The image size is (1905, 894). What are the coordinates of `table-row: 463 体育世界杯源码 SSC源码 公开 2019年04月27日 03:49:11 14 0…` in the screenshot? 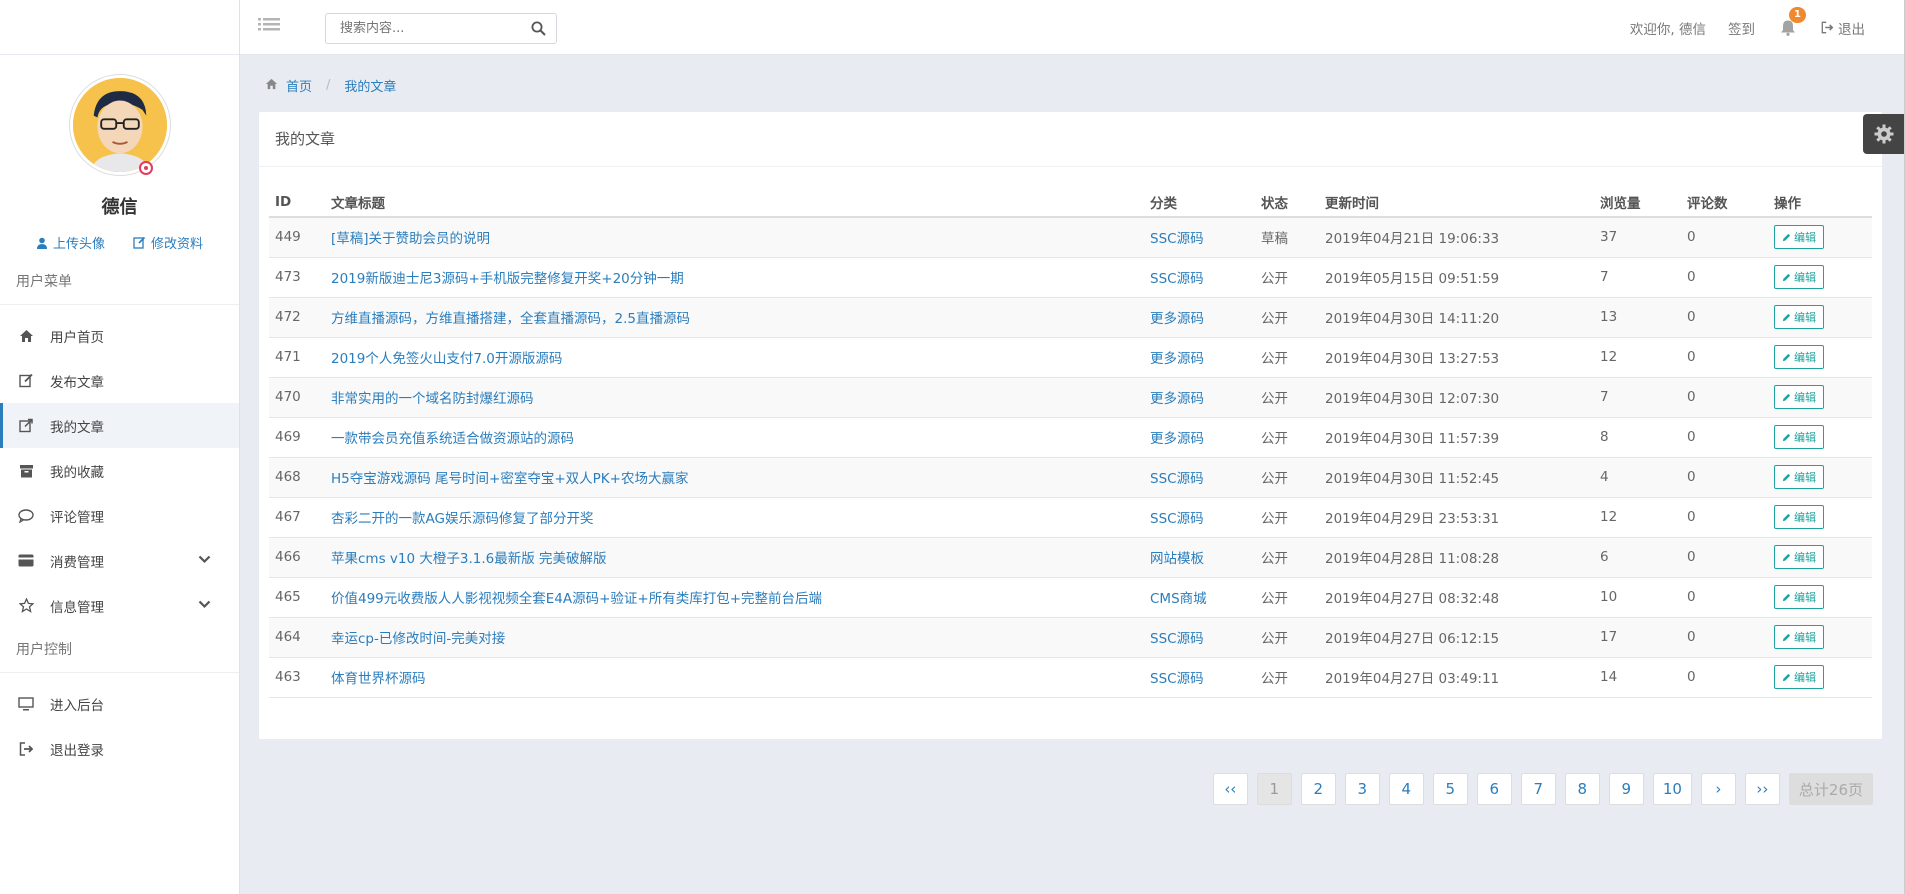 It's located at (1070, 677).